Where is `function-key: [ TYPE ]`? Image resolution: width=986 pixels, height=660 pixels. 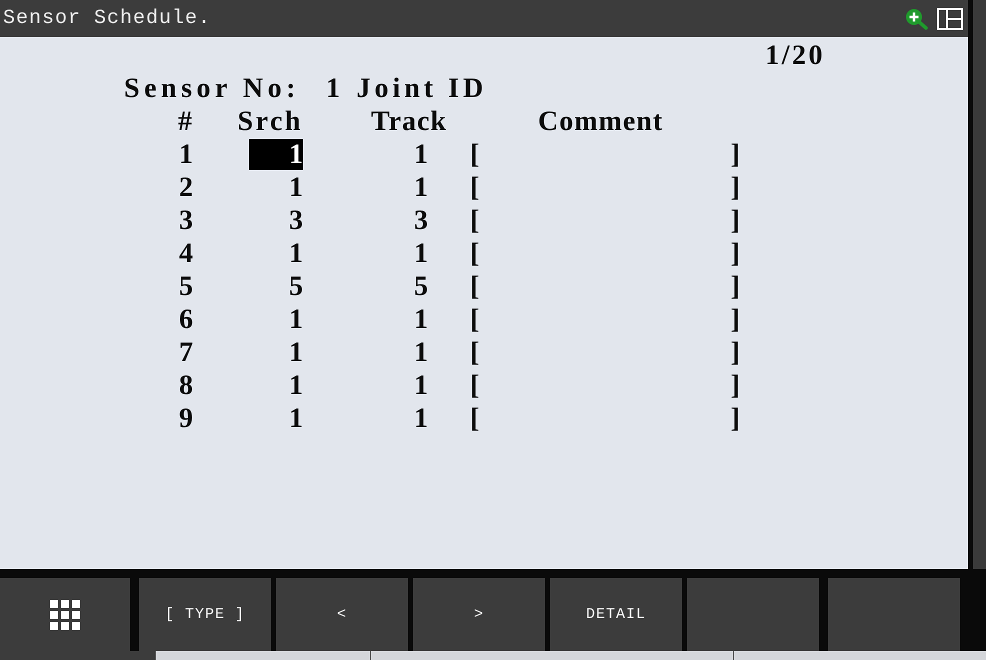 function-key: [ TYPE ] is located at coordinates (205, 614).